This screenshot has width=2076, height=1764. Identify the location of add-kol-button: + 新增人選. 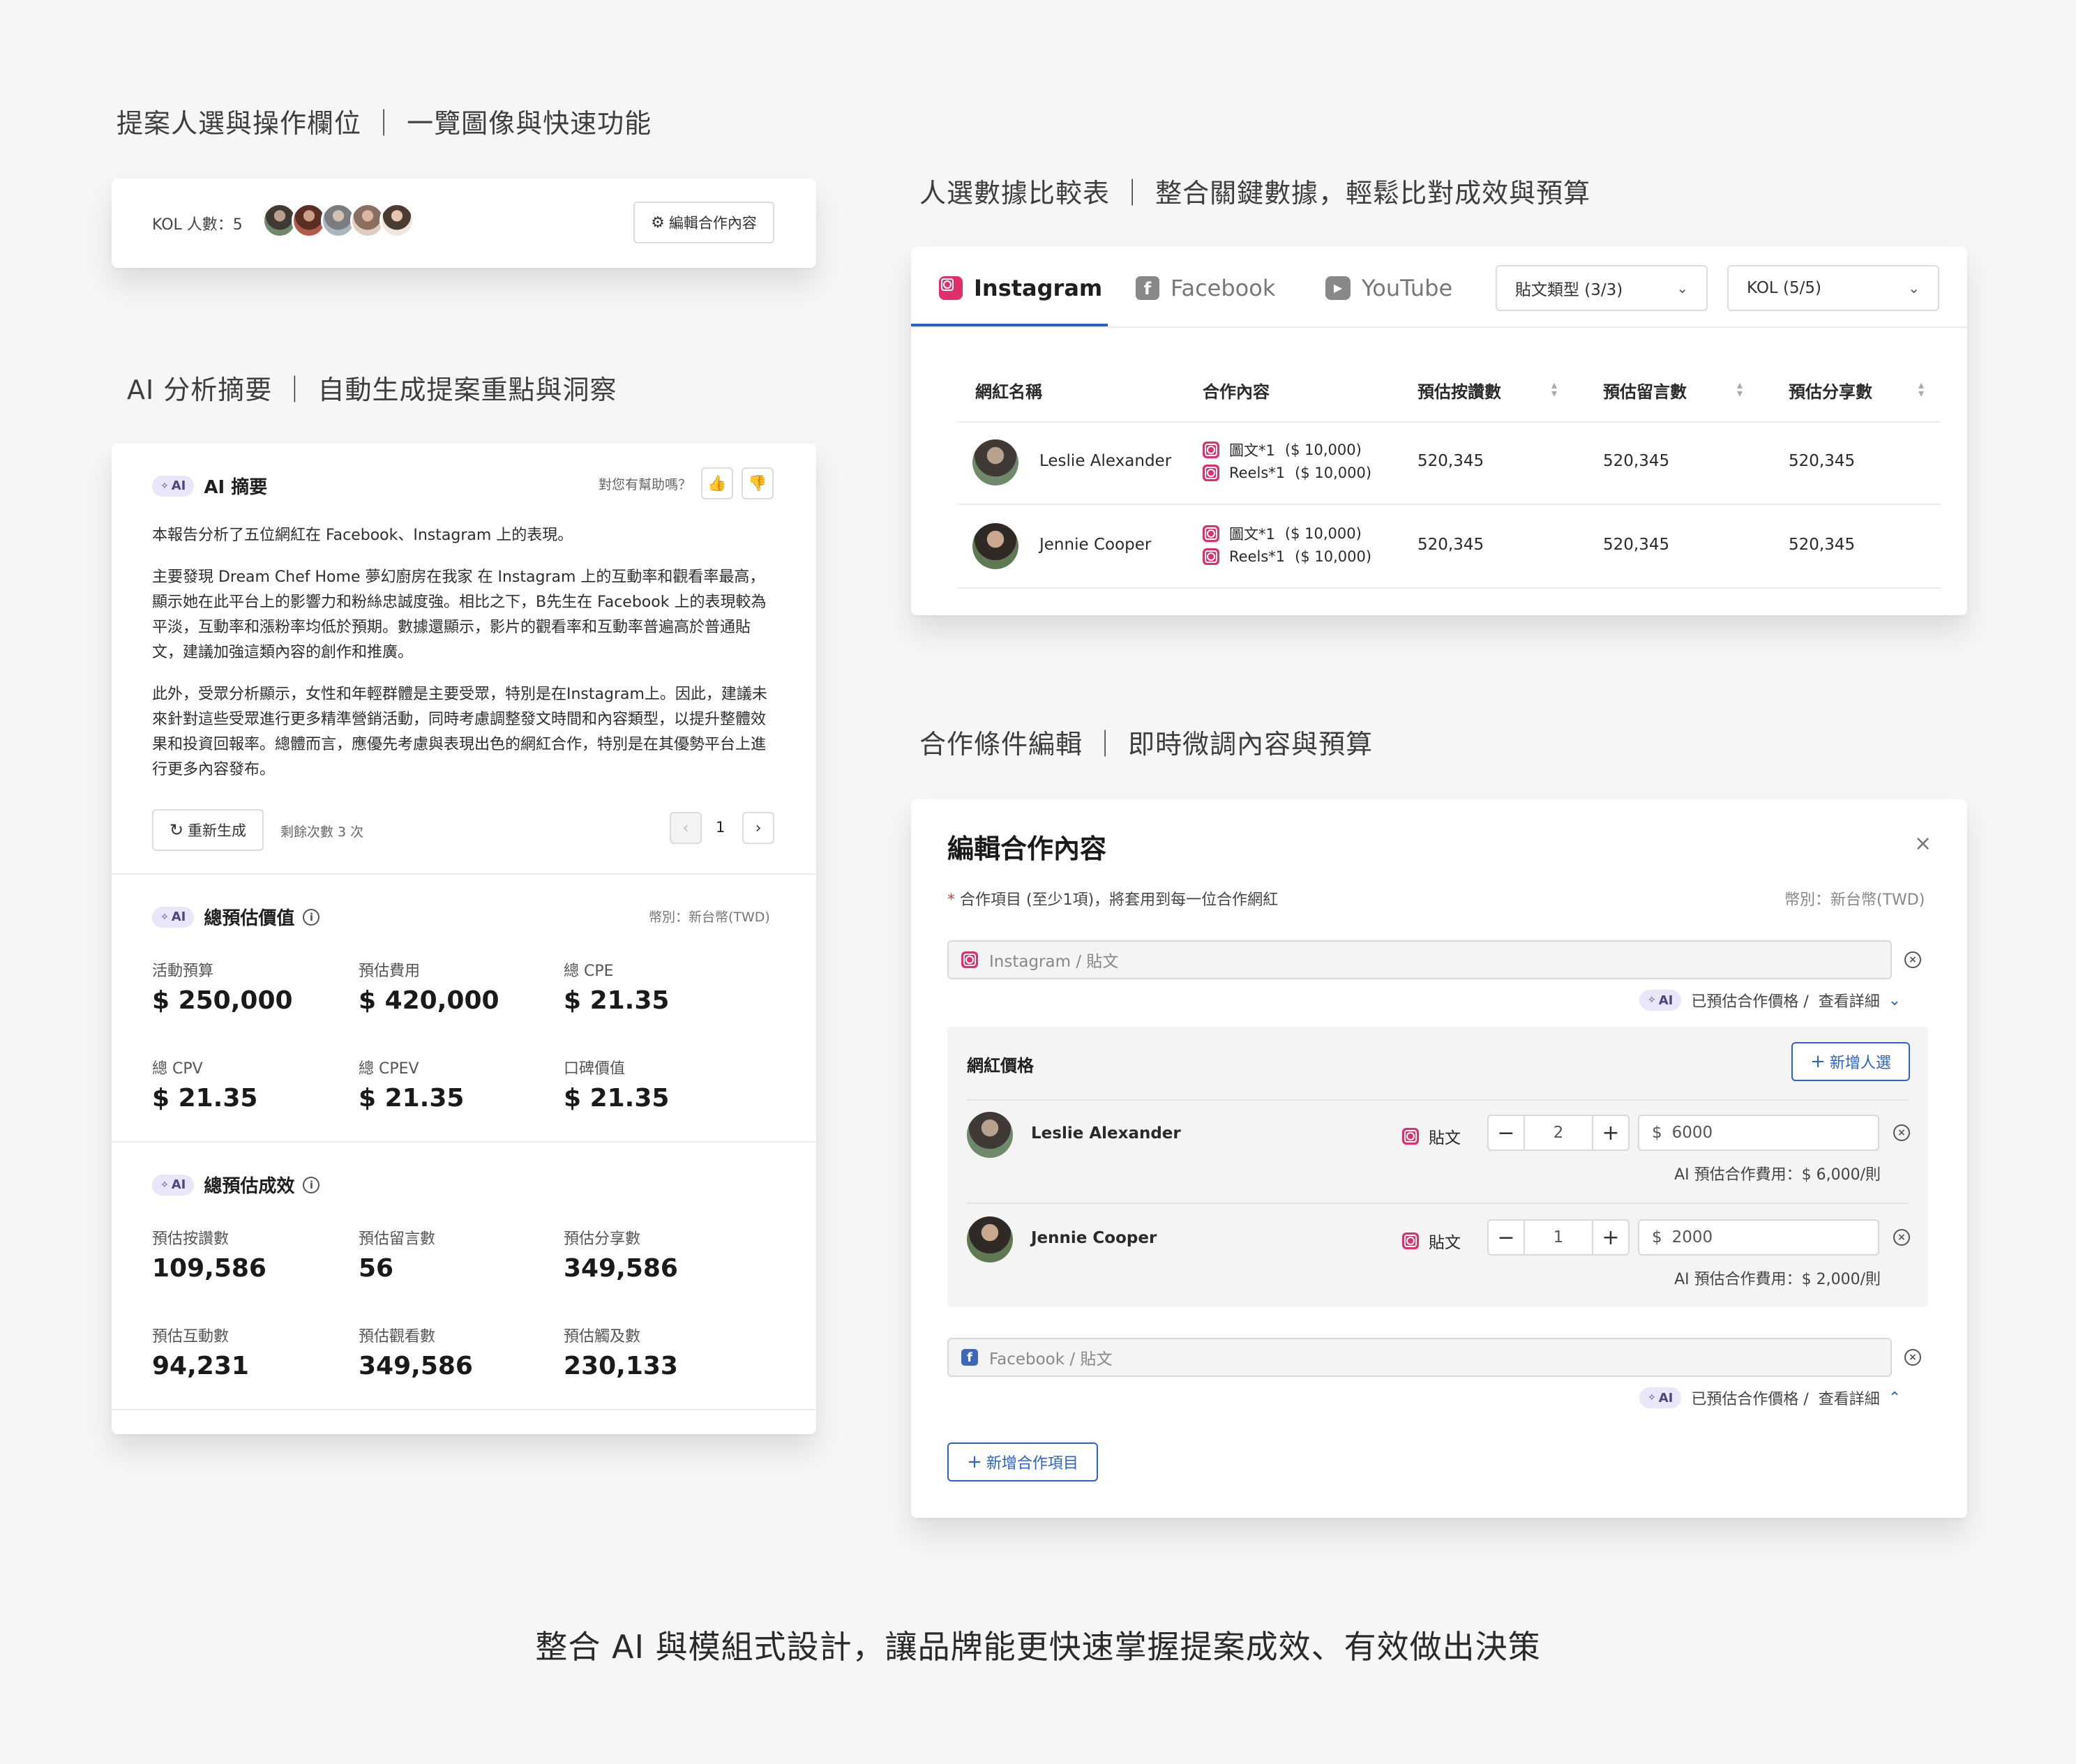
(1851, 1061).